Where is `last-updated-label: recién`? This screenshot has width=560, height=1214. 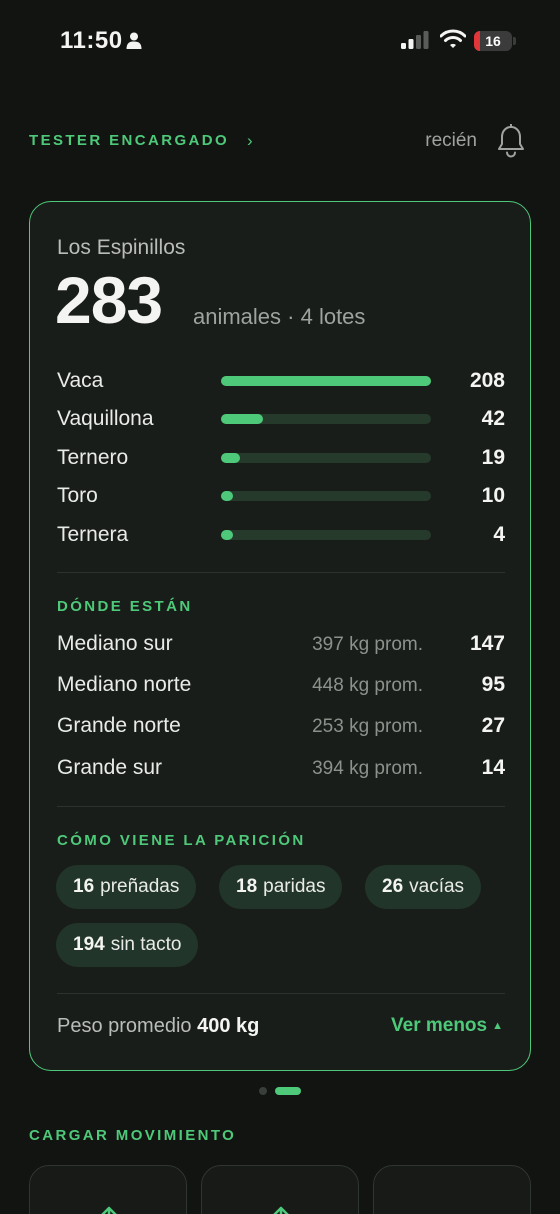 last-updated-label: recién is located at coordinates (451, 140).